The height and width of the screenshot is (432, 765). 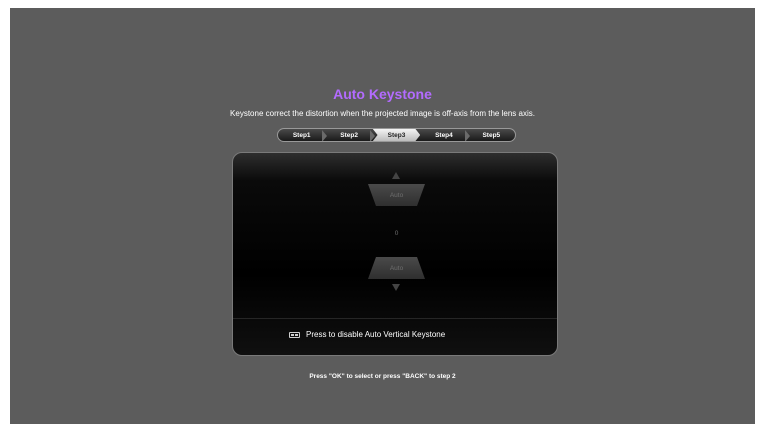 What do you see at coordinates (445, 135) in the screenshot?
I see `step-4: Step4` at bounding box center [445, 135].